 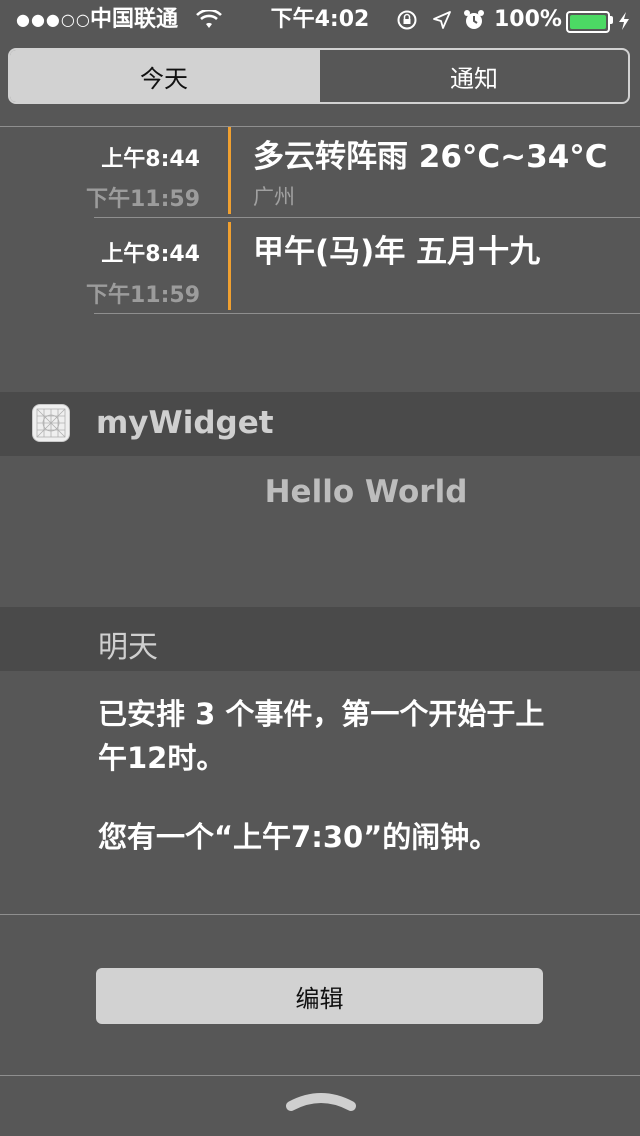 I want to click on widget-title: myWidget, so click(x=185, y=423).